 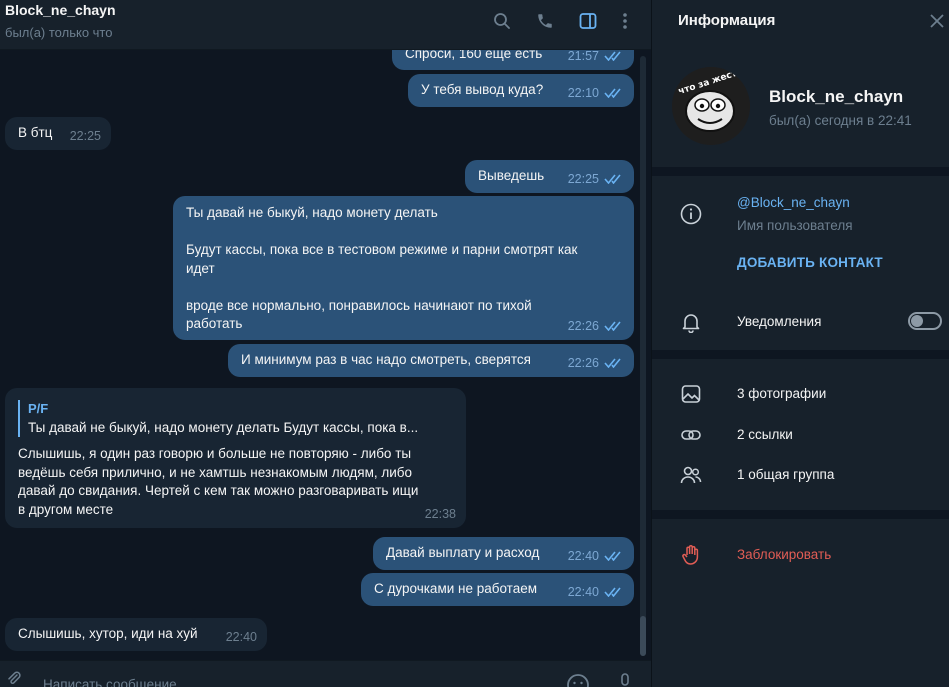 I want to click on chat-scrollbar, so click(x=643, y=356).